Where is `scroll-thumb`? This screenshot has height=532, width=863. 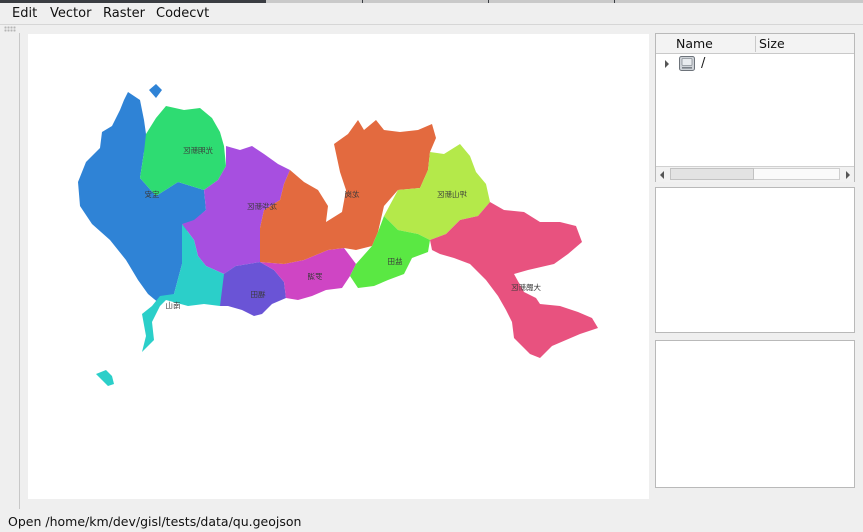
scroll-thumb is located at coordinates (712, 174).